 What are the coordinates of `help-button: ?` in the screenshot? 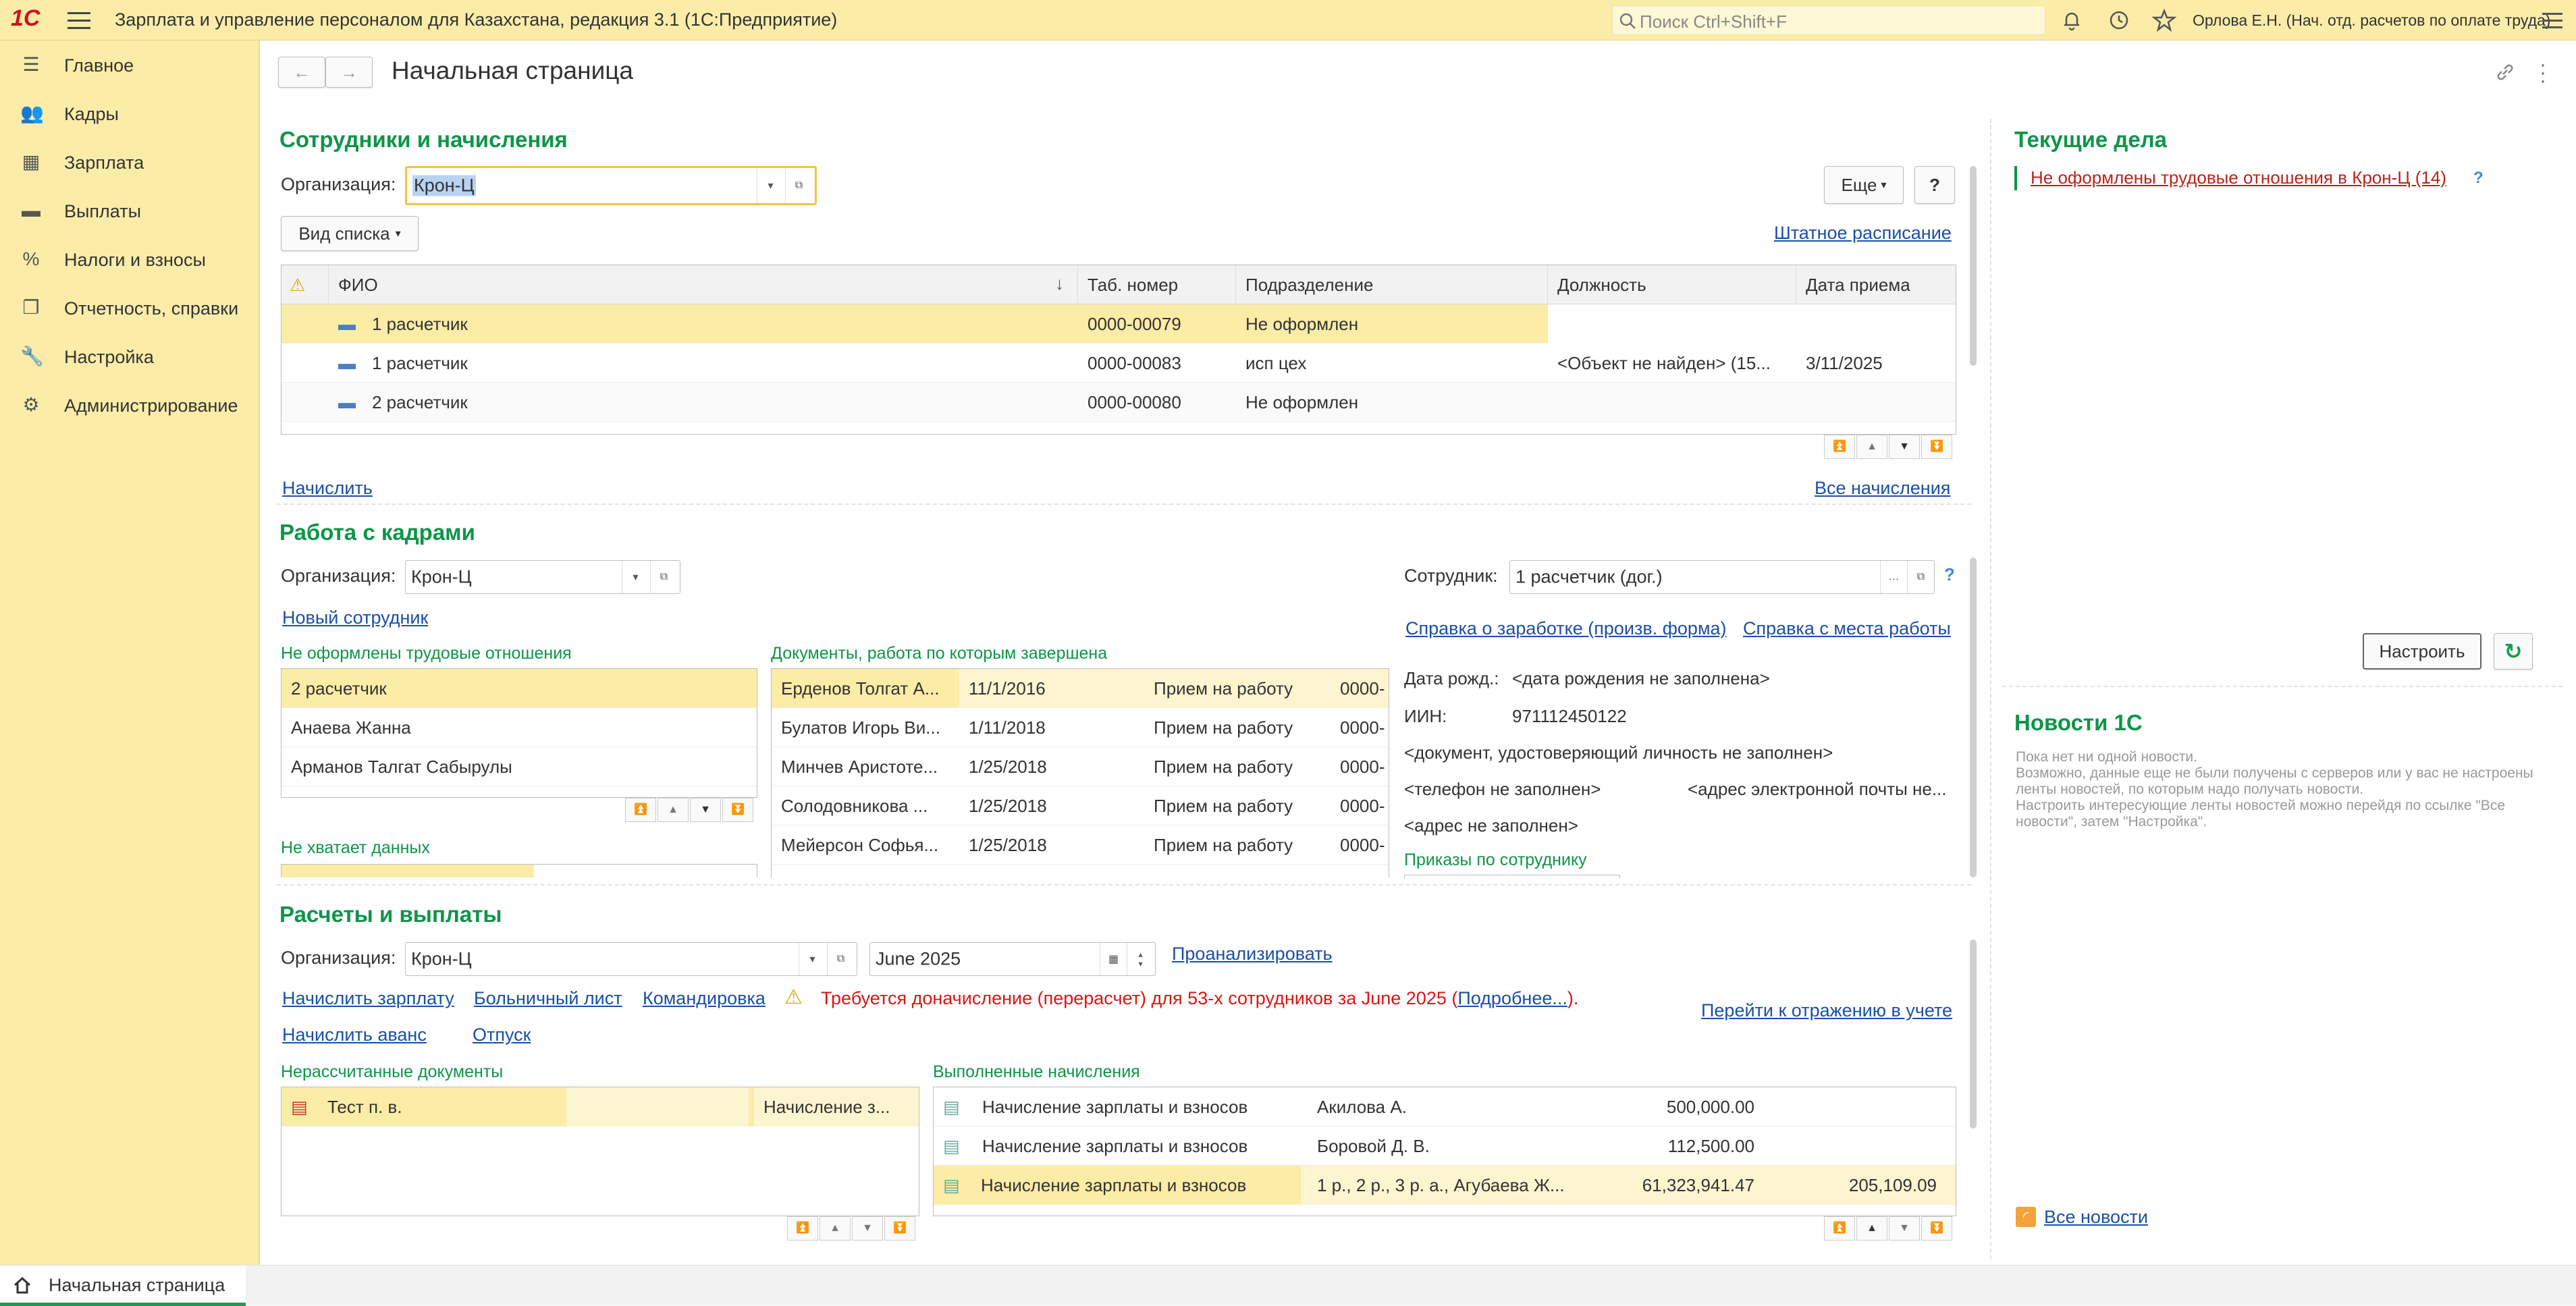 It's located at (1934, 185).